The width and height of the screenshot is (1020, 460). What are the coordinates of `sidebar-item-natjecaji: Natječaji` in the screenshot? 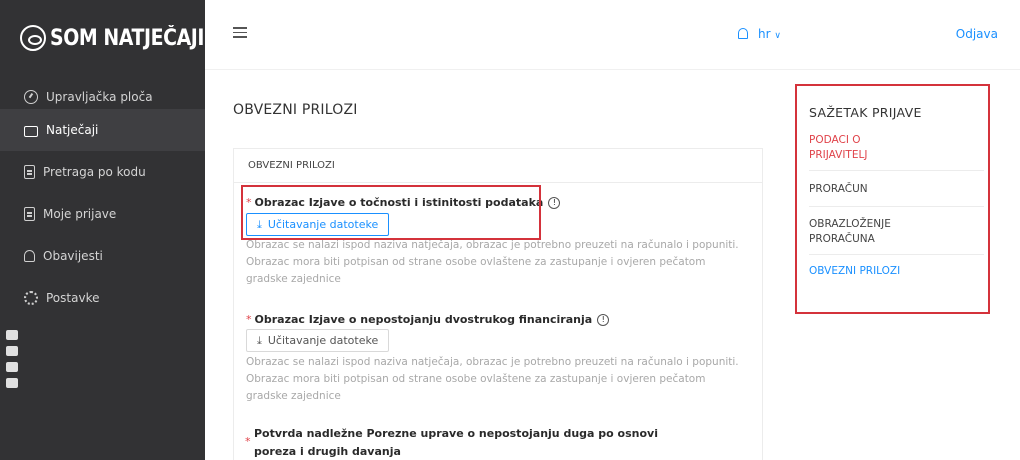 It's located at (102, 130).